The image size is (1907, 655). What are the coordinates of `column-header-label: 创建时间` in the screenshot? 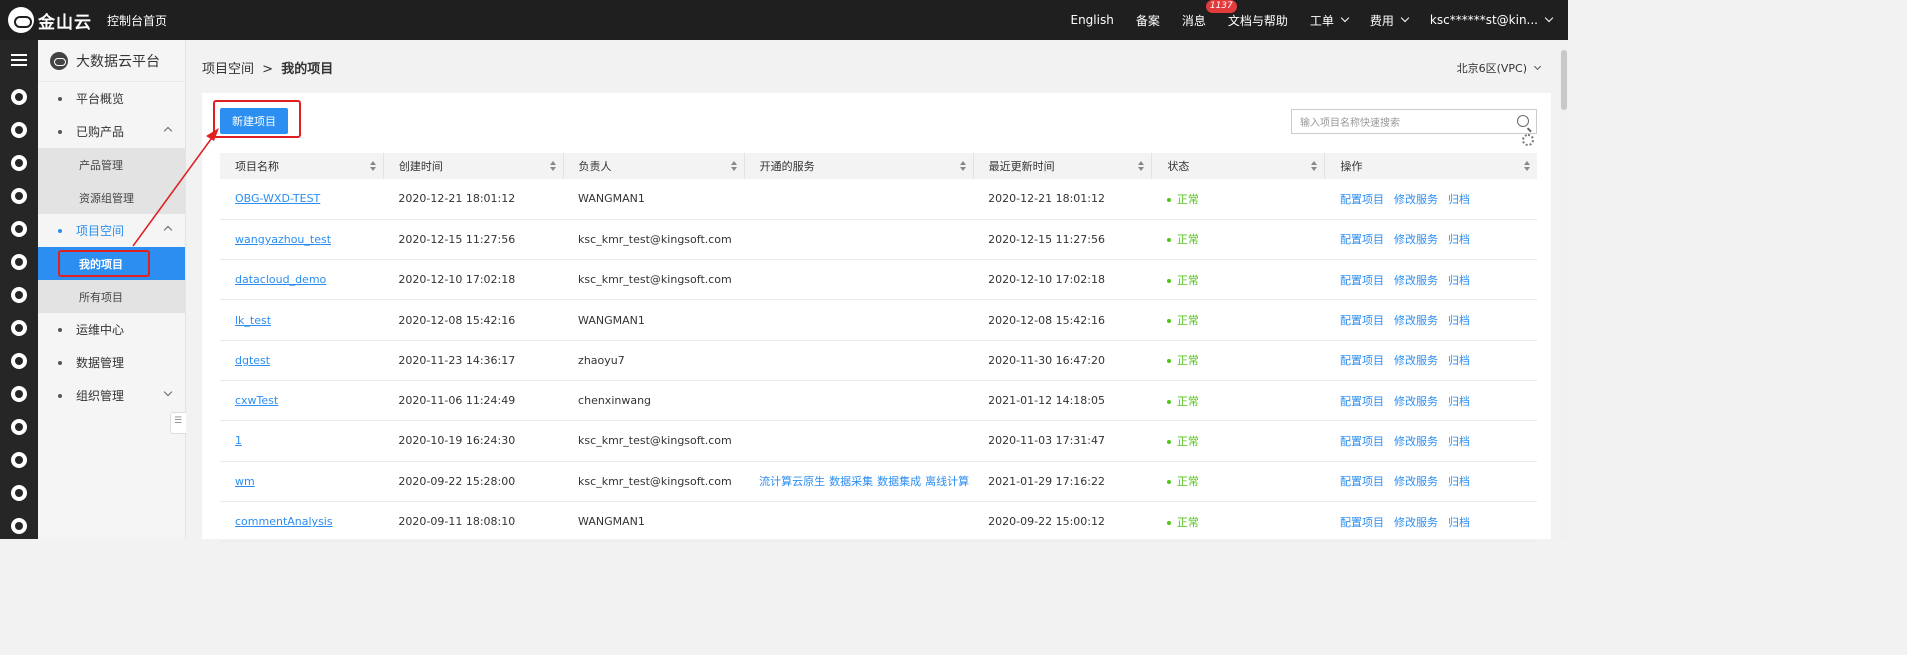 It's located at (420, 166).